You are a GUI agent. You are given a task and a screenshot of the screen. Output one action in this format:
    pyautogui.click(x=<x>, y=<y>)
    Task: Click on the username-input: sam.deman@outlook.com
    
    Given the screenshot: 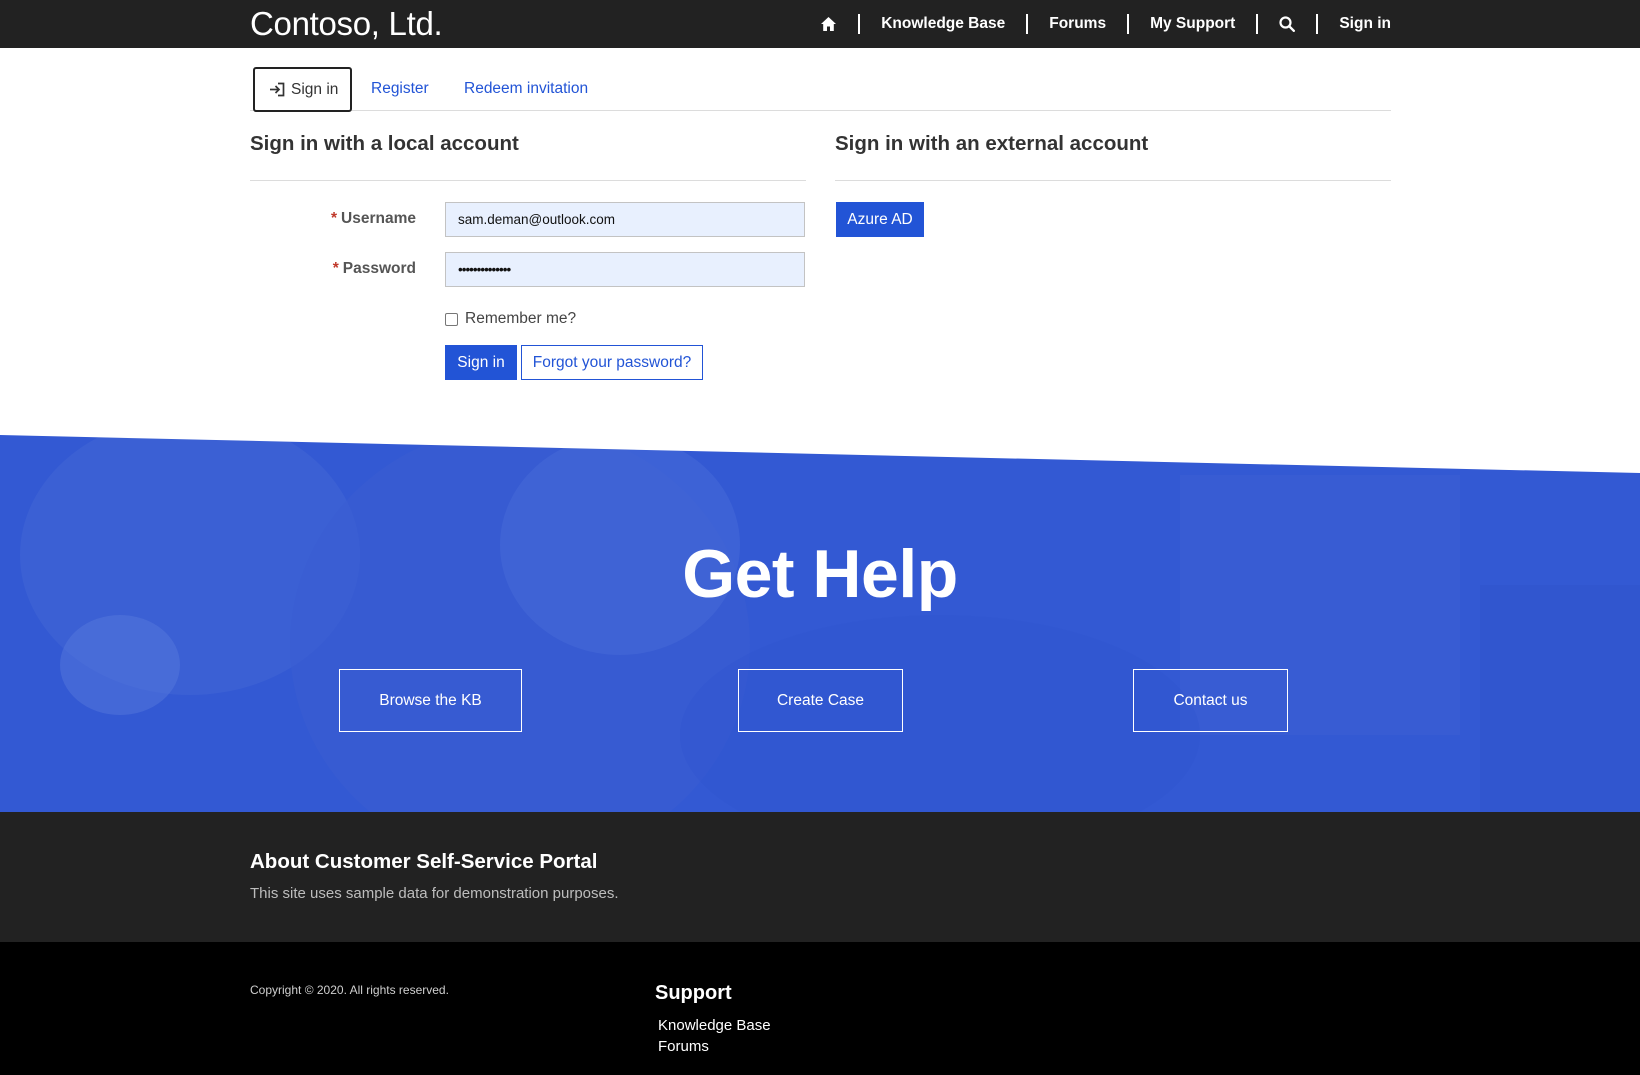 What is the action you would take?
    pyautogui.click(x=625, y=219)
    